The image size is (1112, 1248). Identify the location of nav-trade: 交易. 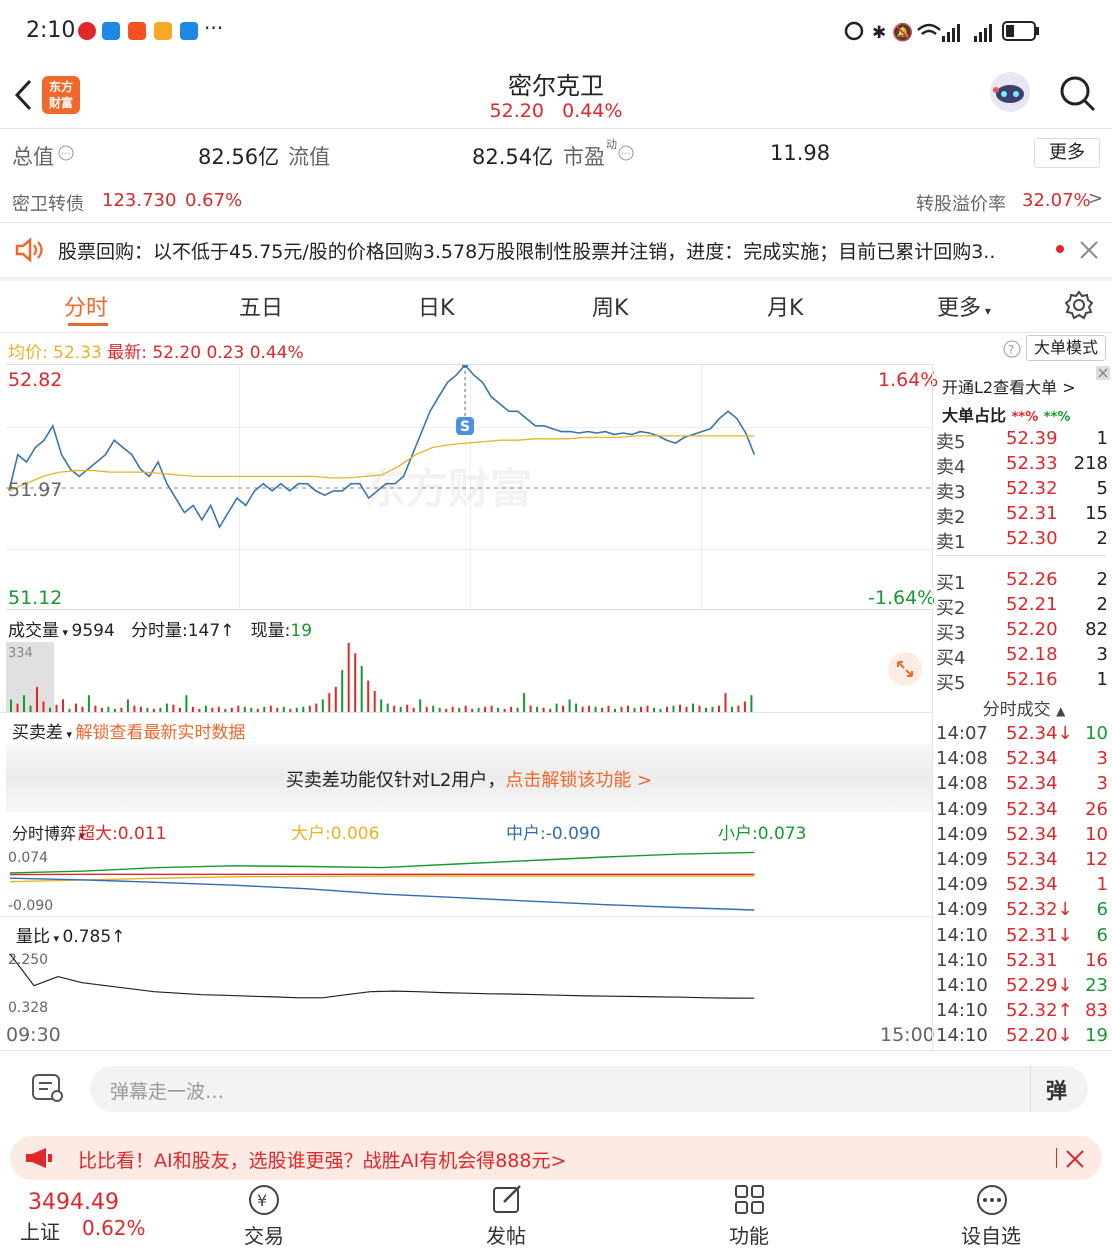
(264, 1234).